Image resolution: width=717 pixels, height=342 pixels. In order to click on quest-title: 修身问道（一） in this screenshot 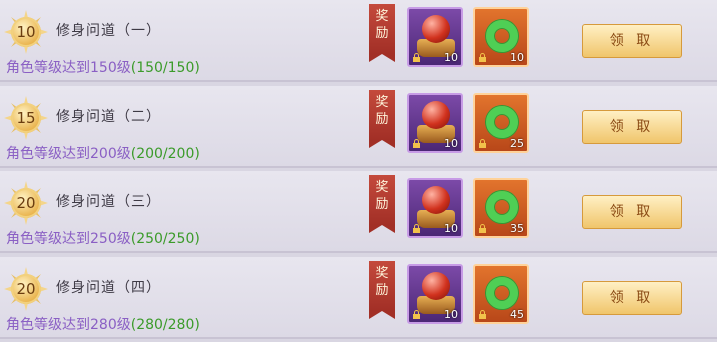, I will do `click(108, 31)`.